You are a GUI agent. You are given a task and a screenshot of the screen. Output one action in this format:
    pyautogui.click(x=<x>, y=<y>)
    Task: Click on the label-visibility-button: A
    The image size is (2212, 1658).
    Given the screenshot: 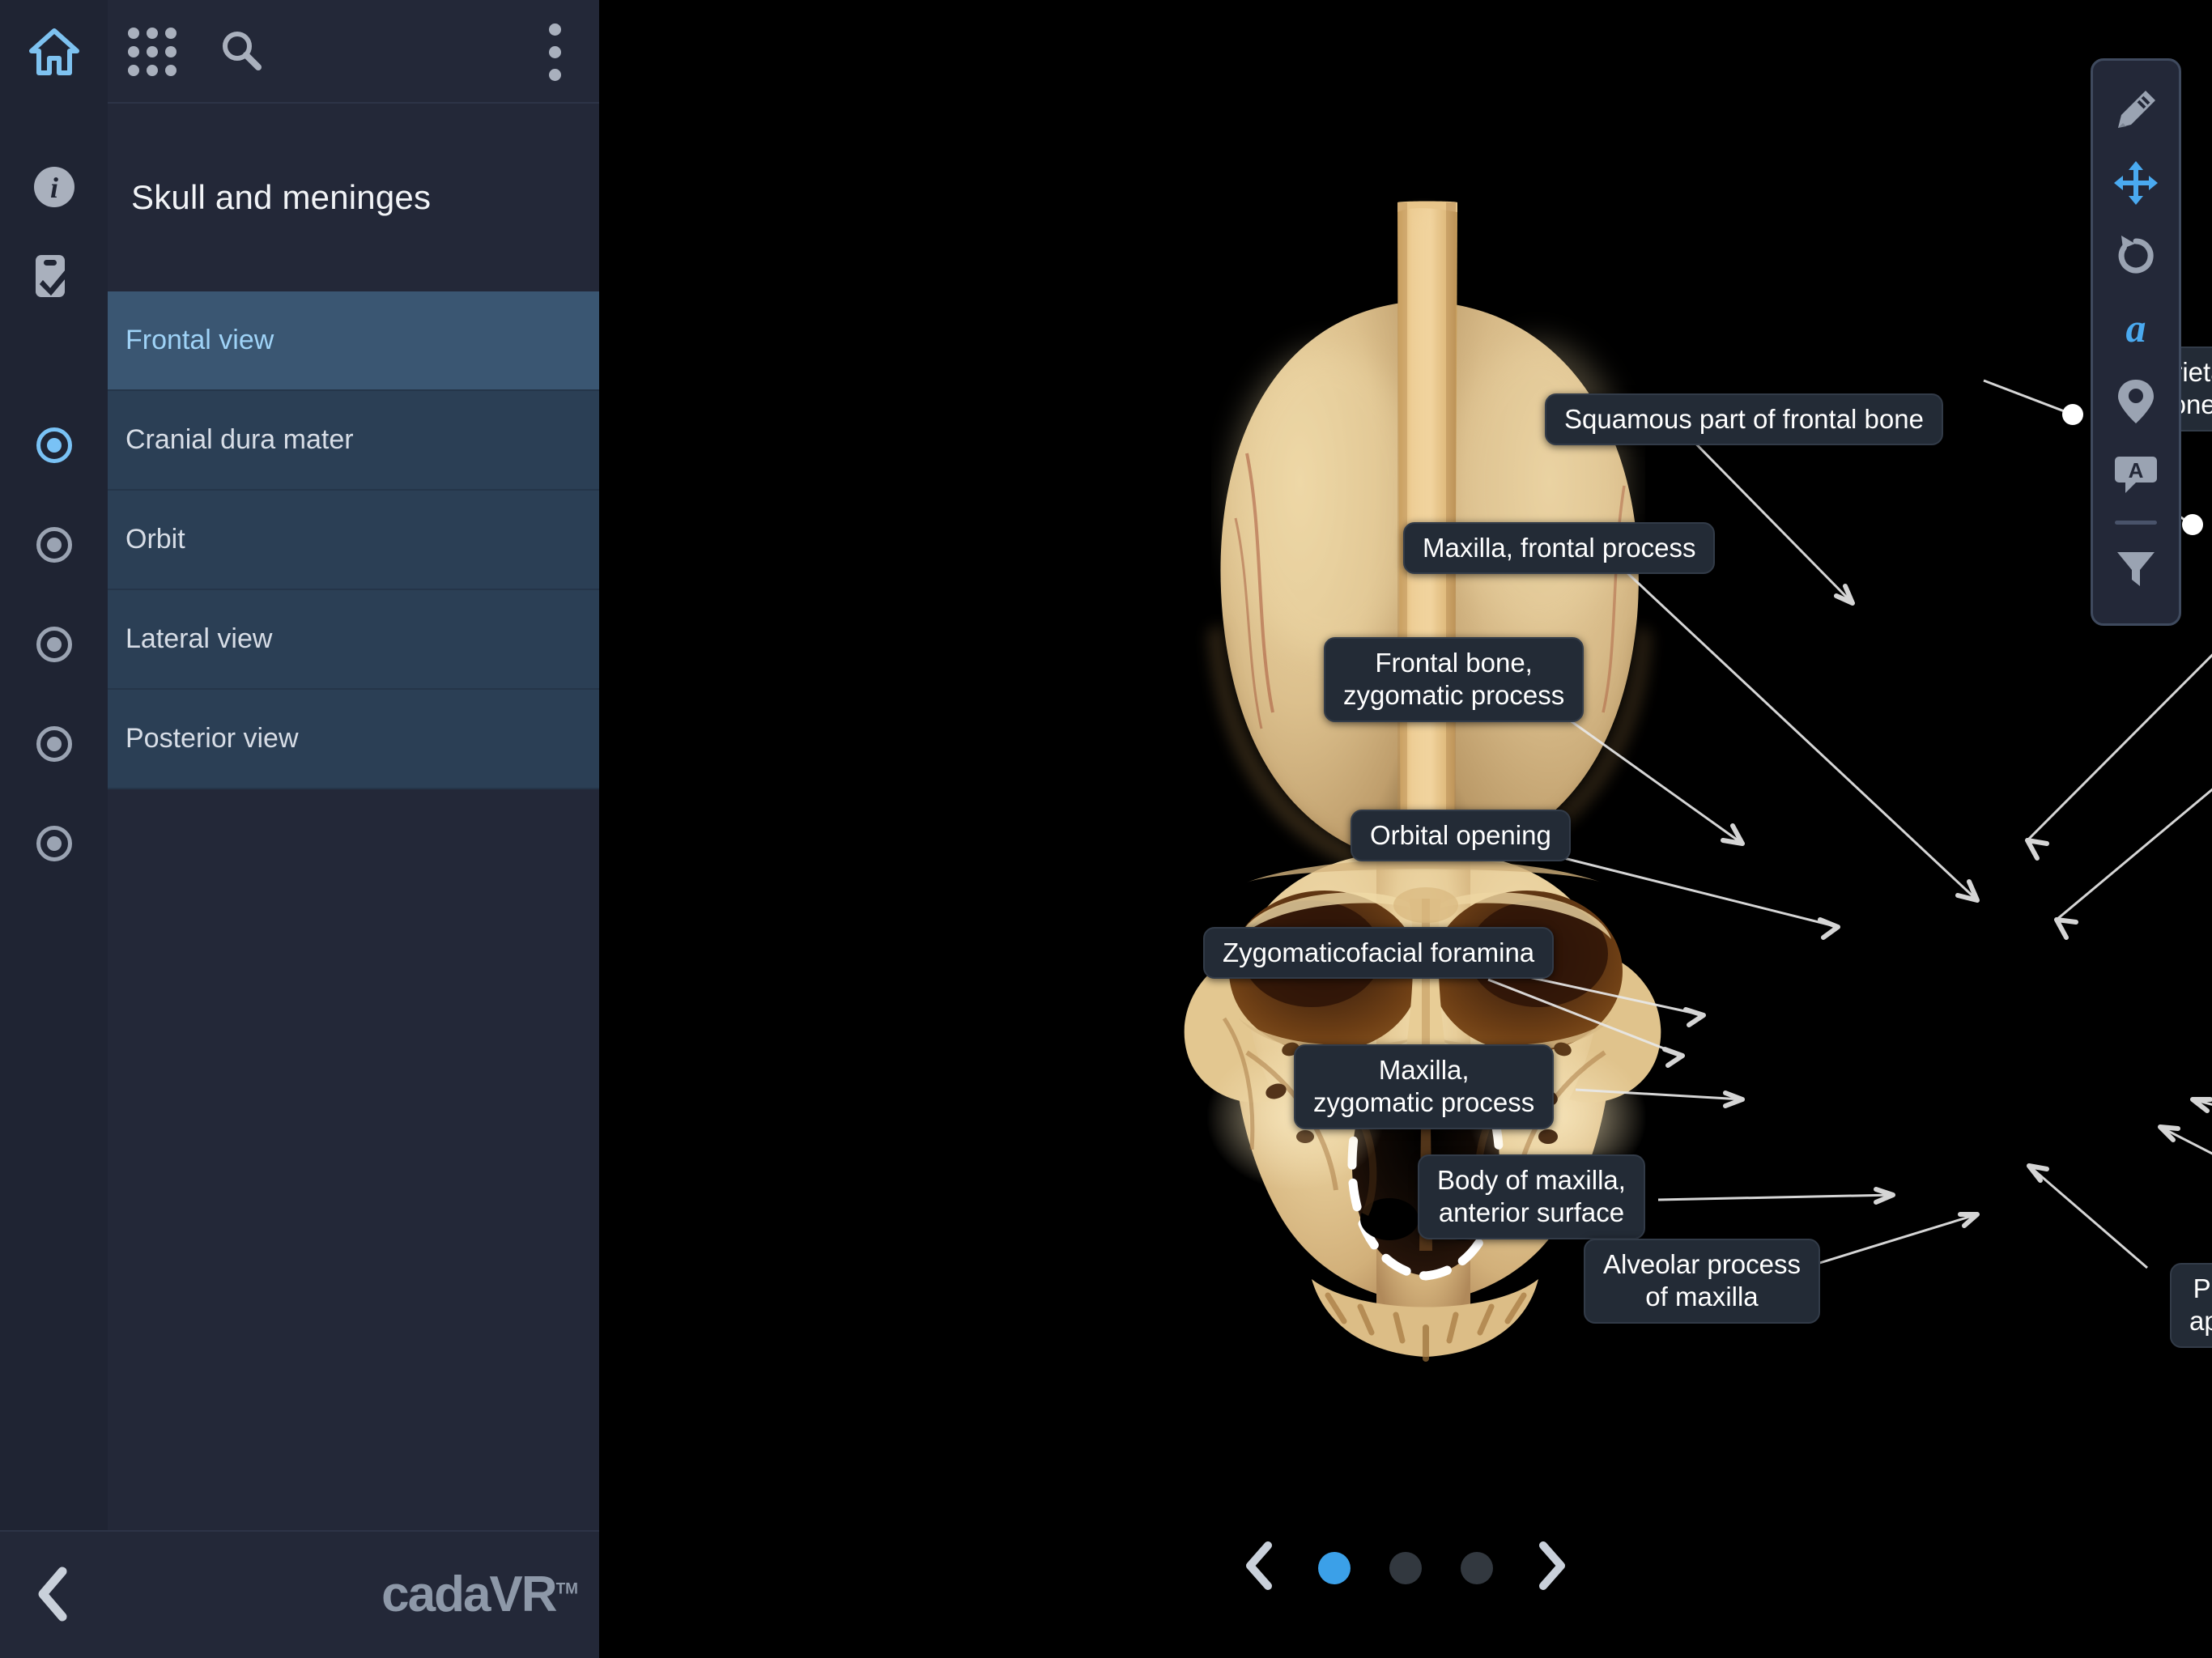 What is the action you would take?
    pyautogui.click(x=2136, y=476)
    